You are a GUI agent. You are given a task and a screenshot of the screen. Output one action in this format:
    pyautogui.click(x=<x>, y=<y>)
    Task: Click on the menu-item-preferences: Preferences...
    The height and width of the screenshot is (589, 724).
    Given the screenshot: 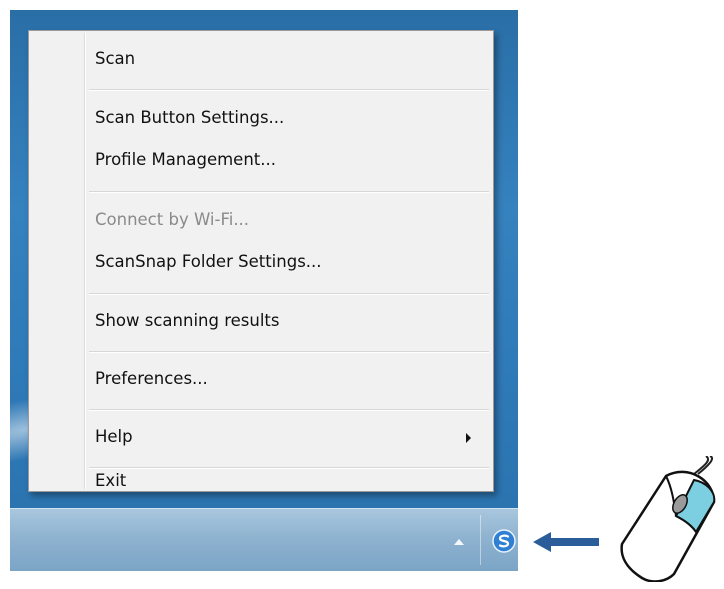 What is the action you would take?
    pyautogui.click(x=261, y=380)
    